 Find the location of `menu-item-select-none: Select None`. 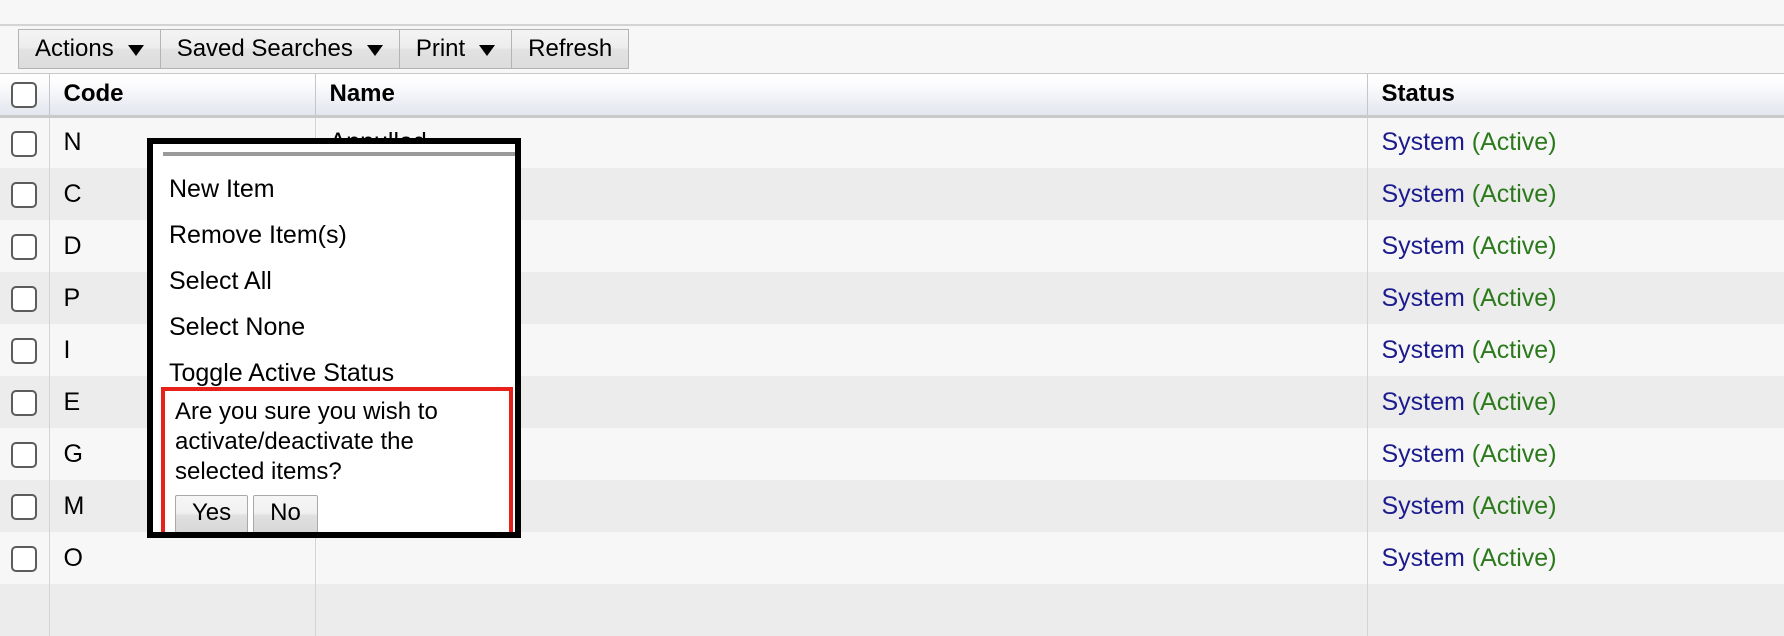

menu-item-select-none: Select None is located at coordinates (334, 327).